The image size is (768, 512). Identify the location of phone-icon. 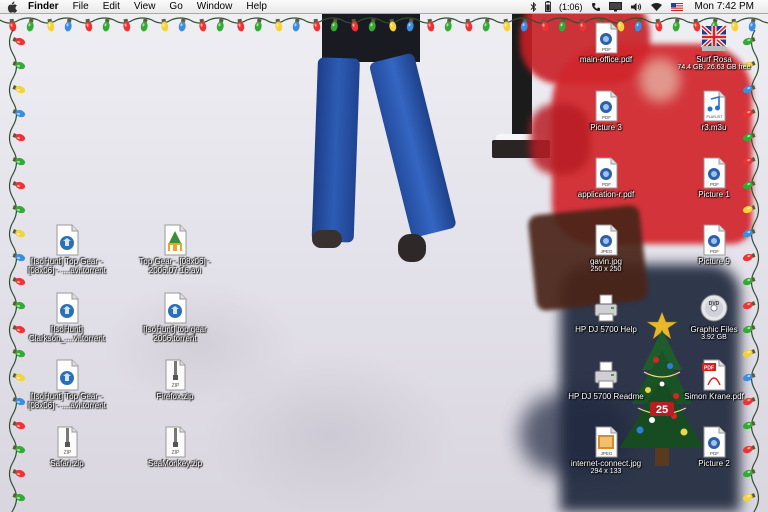
(596, 7).